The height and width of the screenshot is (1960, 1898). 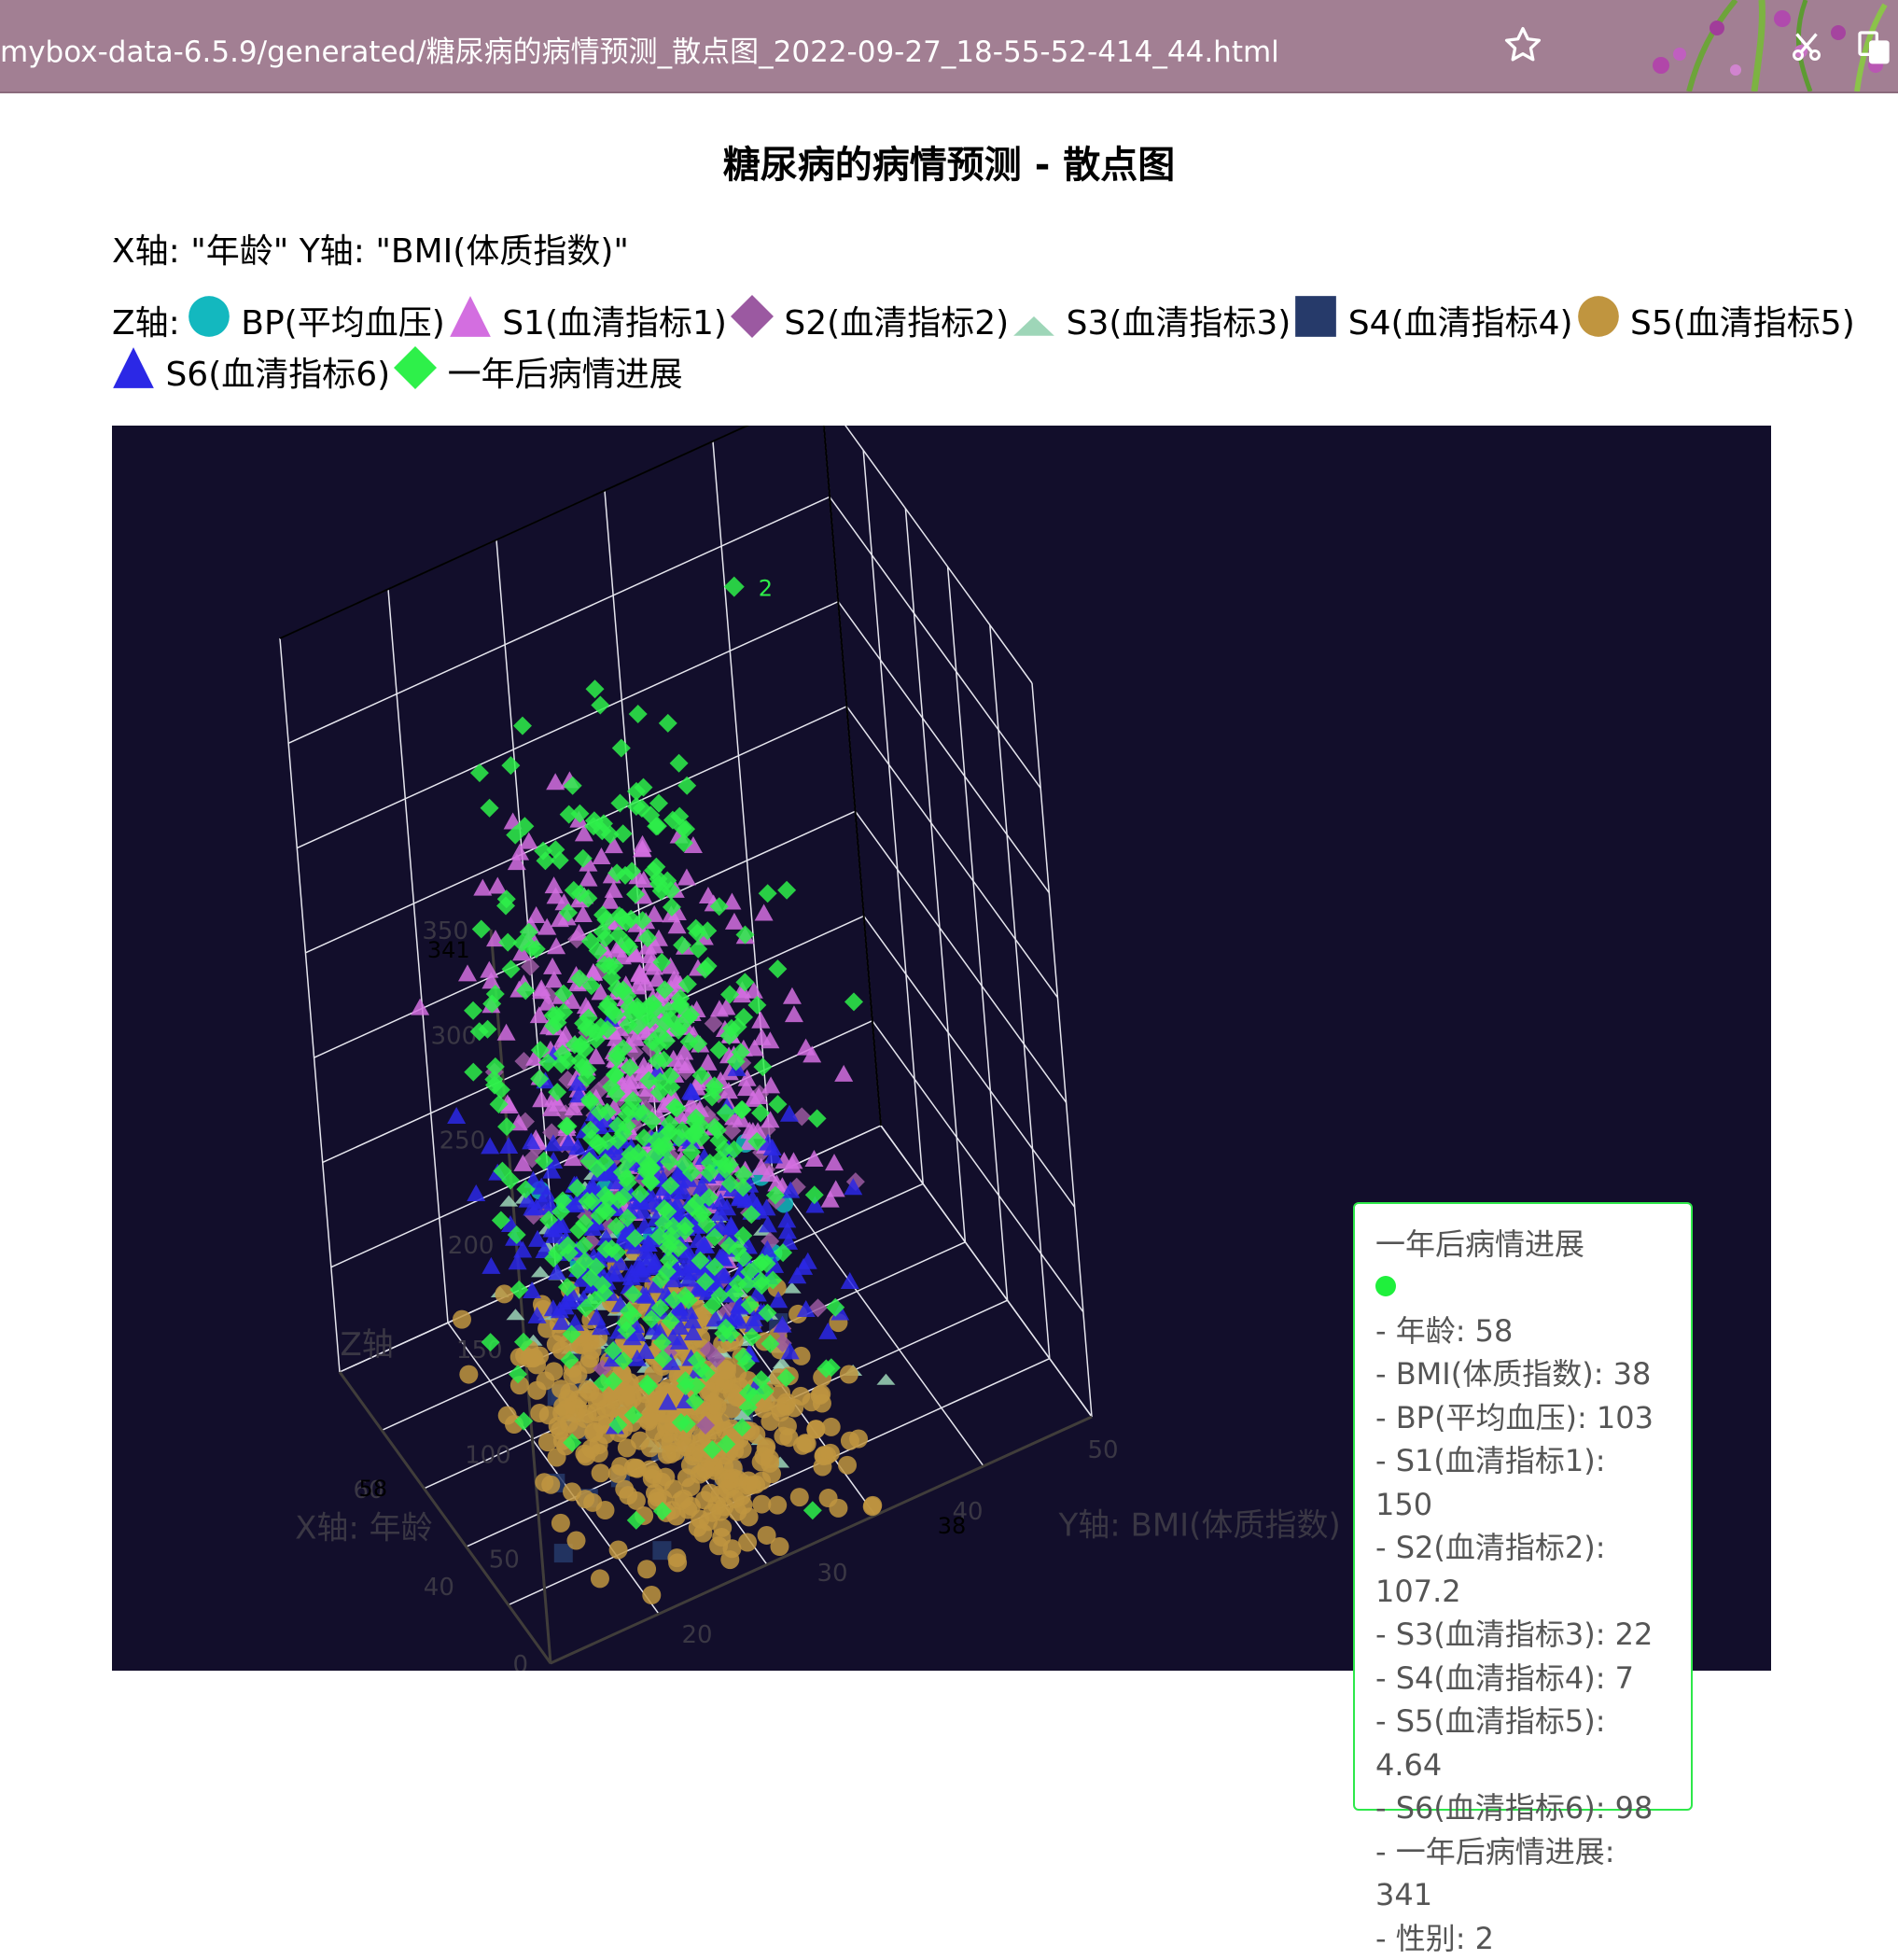 I want to click on legend-item: S2(血清指标2), so click(x=870, y=320).